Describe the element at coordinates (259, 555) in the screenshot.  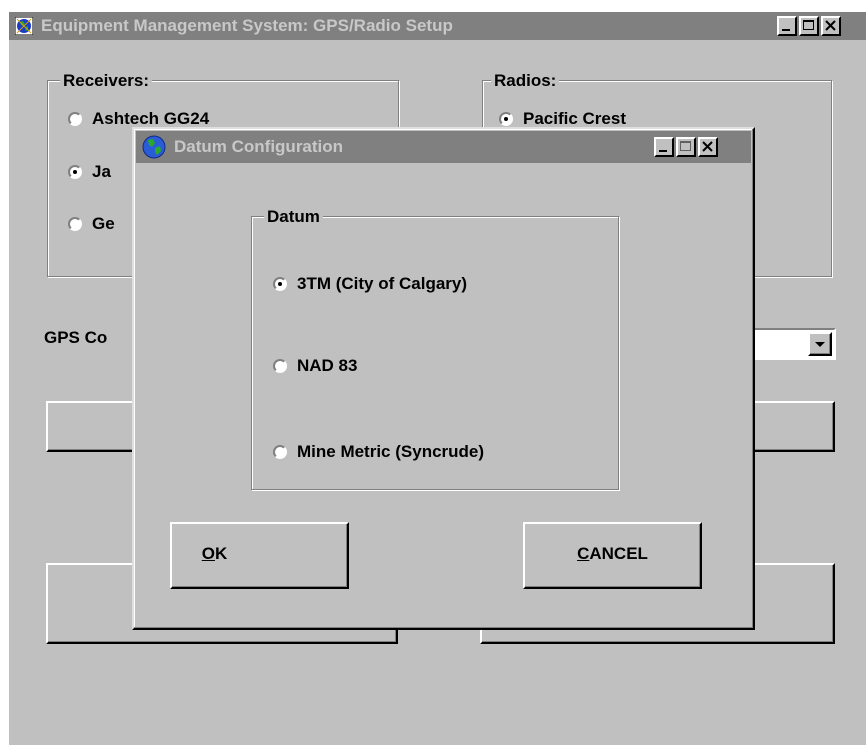
I see `ok-button: OK` at that location.